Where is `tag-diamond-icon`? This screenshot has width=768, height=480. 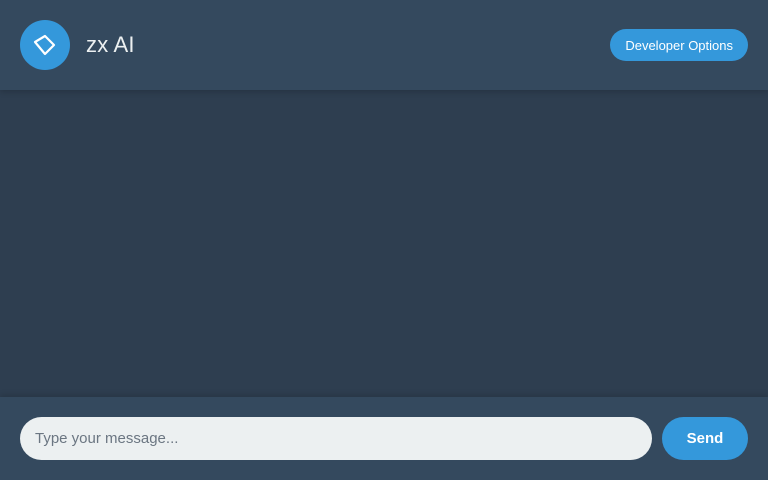
tag-diamond-icon is located at coordinates (44, 45).